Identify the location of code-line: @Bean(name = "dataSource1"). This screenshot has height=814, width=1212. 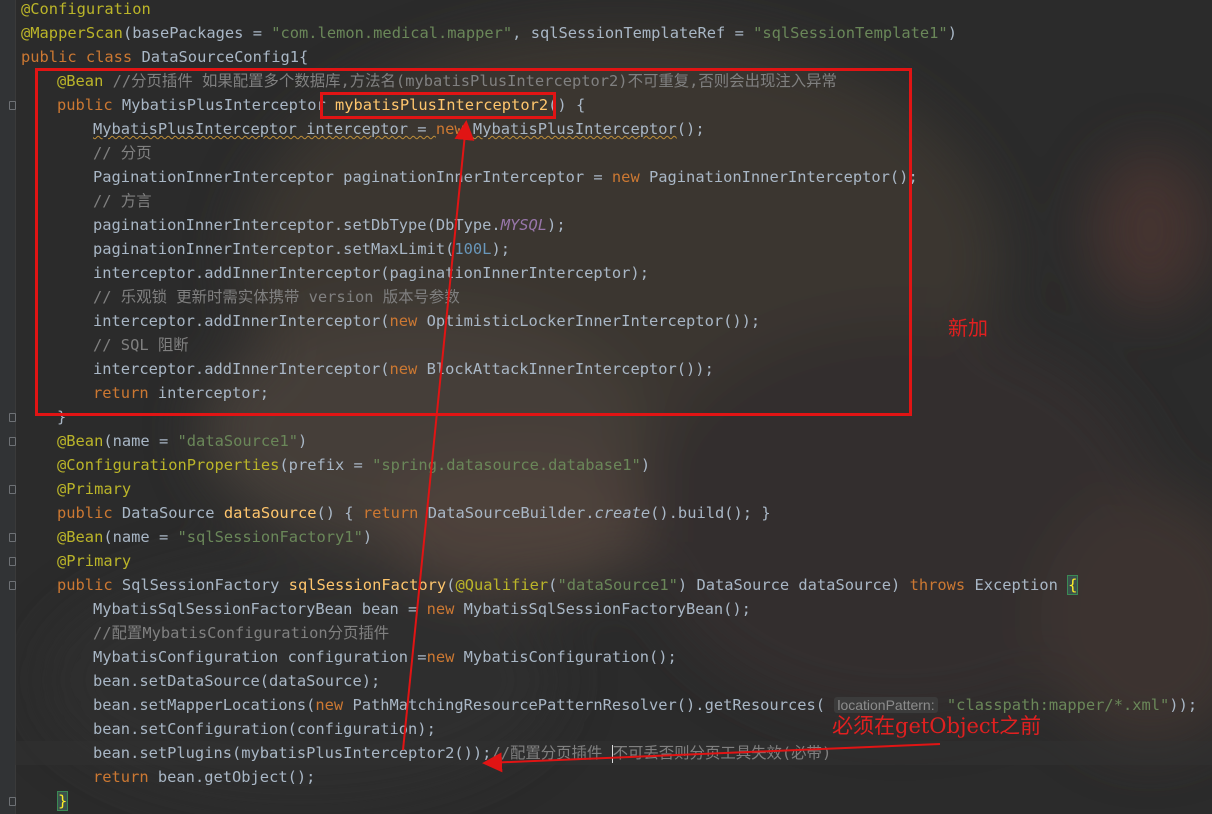
(182, 441).